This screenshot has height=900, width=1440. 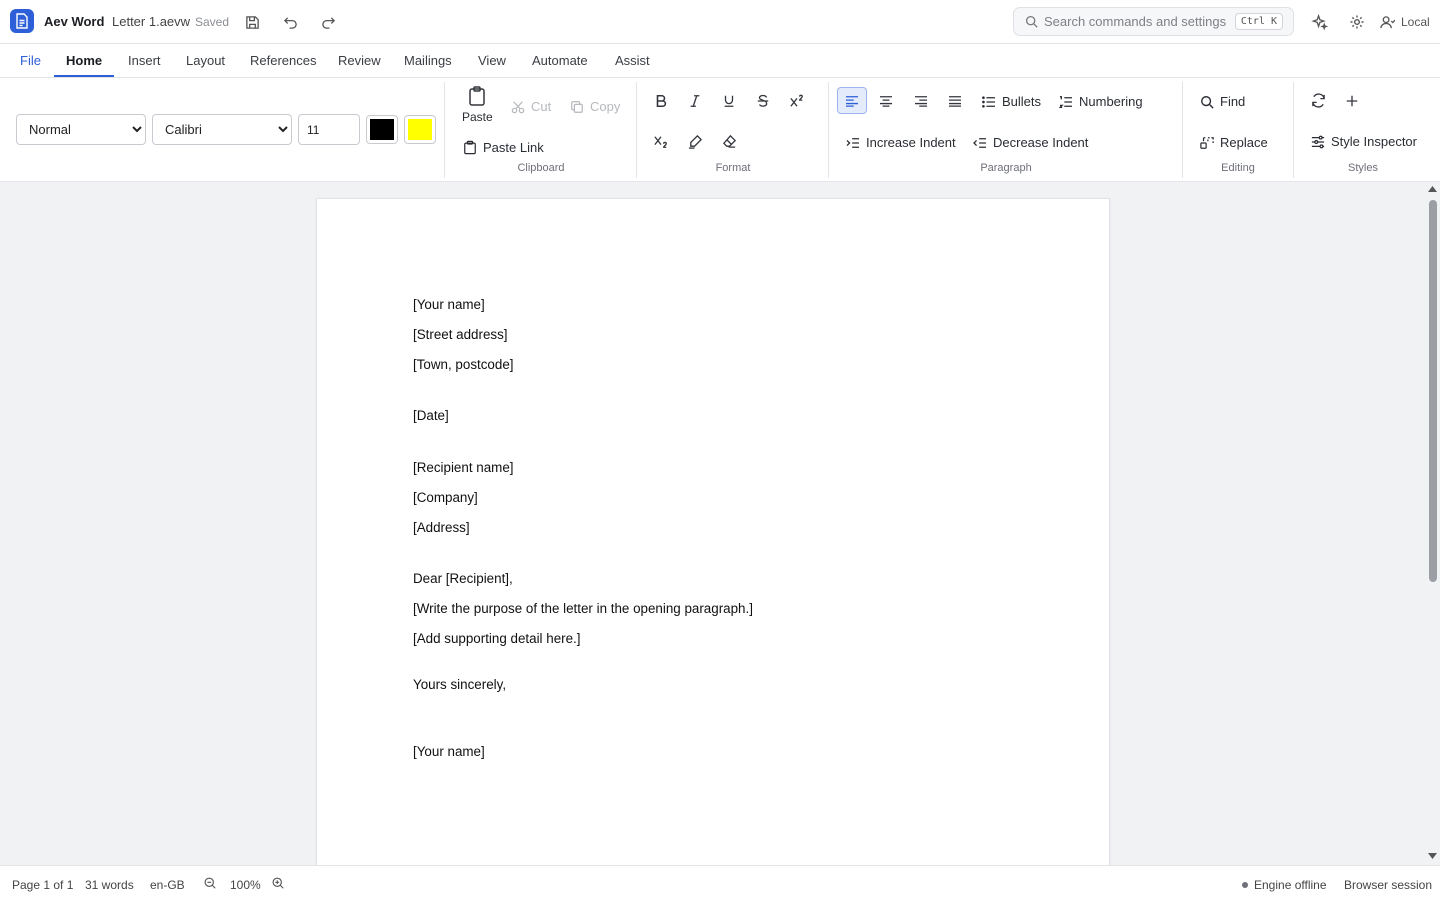 I want to click on redo-icon, so click(x=328, y=22).